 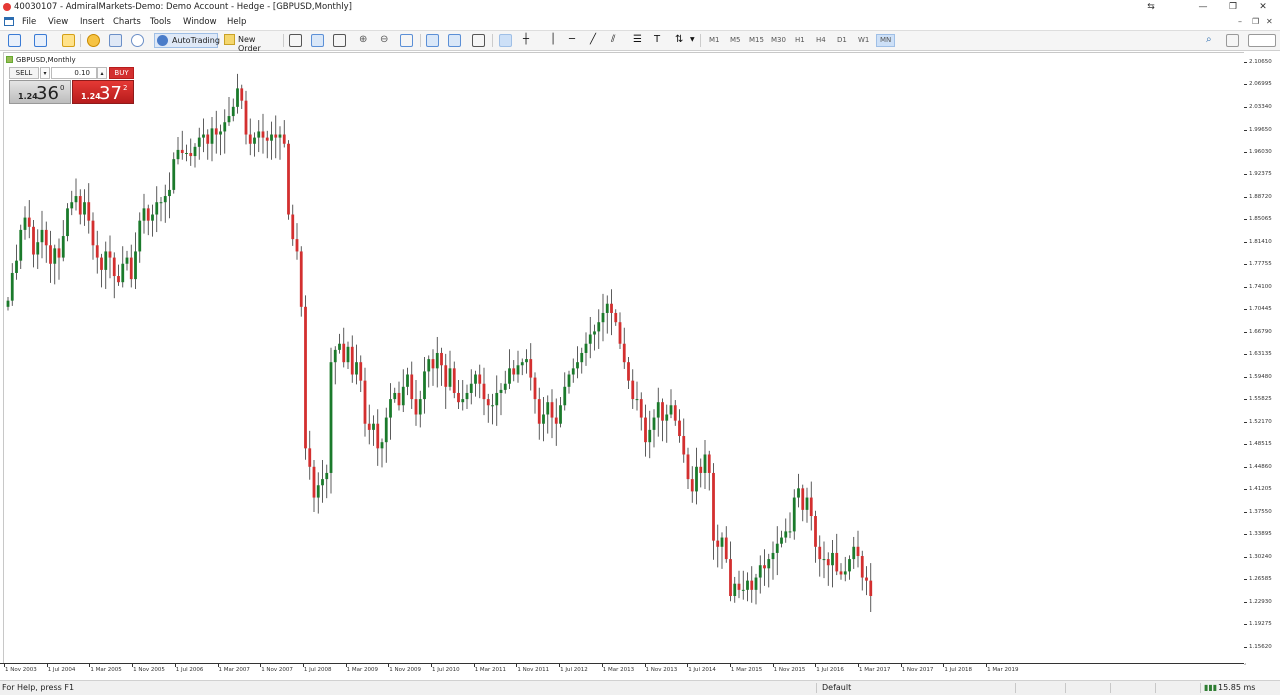 What do you see at coordinates (250, 43) in the screenshot?
I see `new-order-button: New Order` at bounding box center [250, 43].